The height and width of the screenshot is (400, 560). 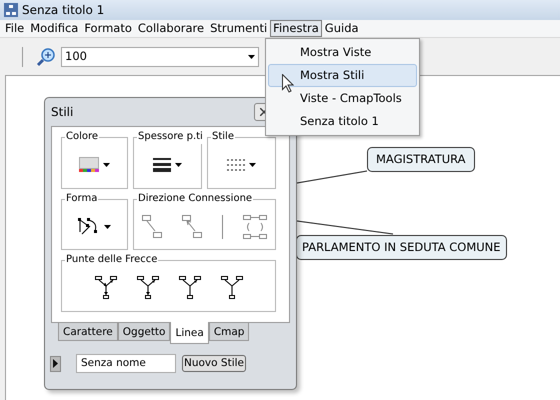 I want to click on palette-title: Stili, so click(x=62, y=112).